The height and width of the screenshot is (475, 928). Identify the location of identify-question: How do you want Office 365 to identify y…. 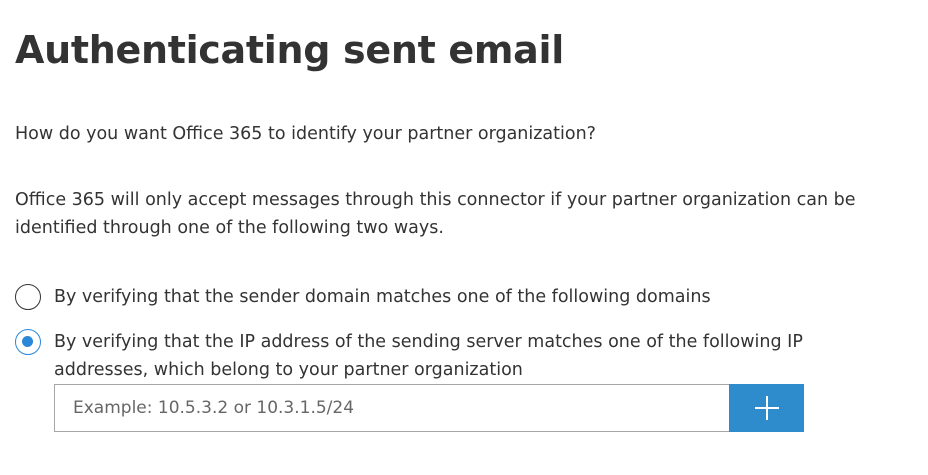
(305, 134).